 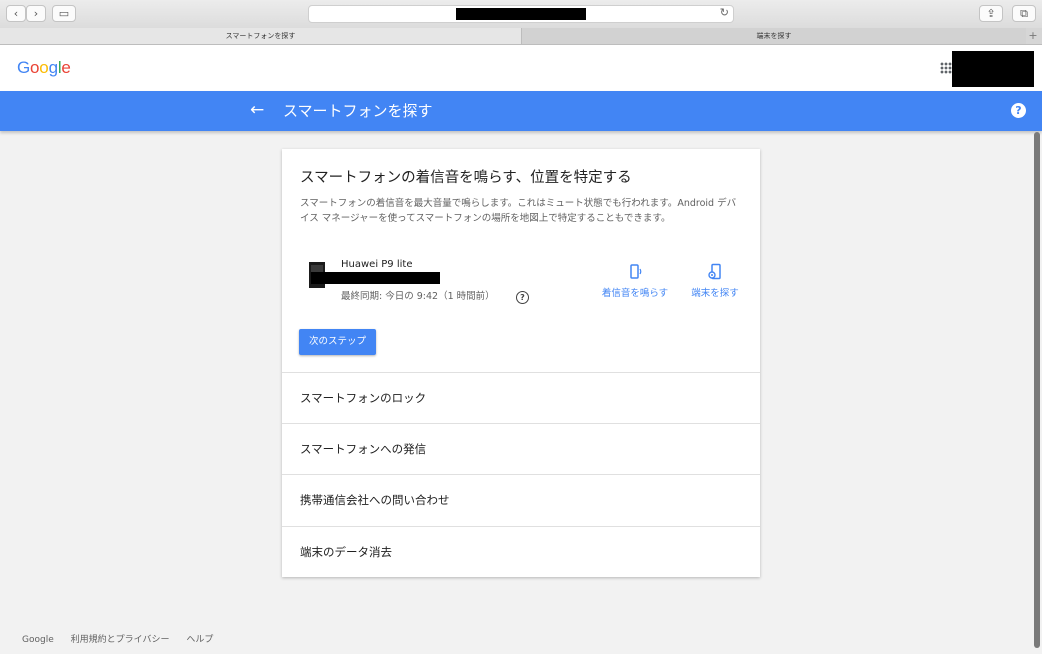 What do you see at coordinates (377, 264) in the screenshot?
I see `device-name: Huawei P9 lite` at bounding box center [377, 264].